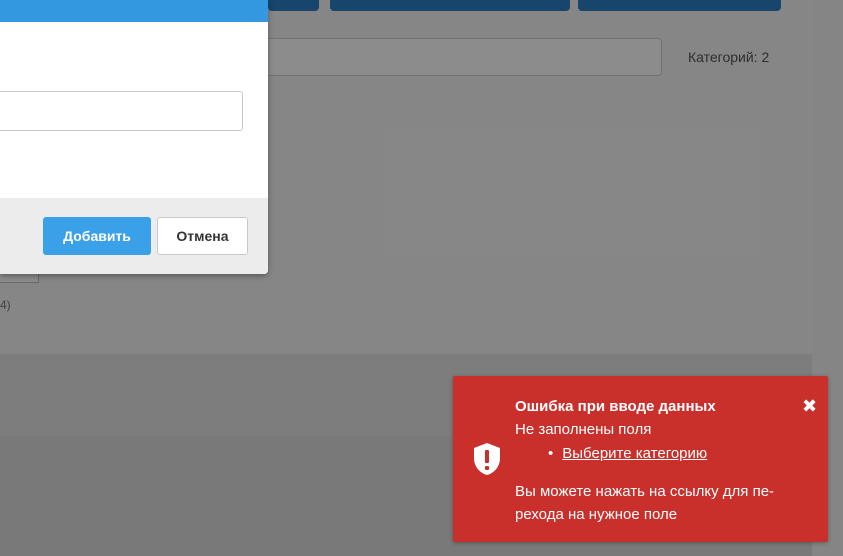 The image size is (843, 556). What do you see at coordinates (615, 406) in the screenshot?
I see `toast-title: Ошибка при вводе данных` at bounding box center [615, 406].